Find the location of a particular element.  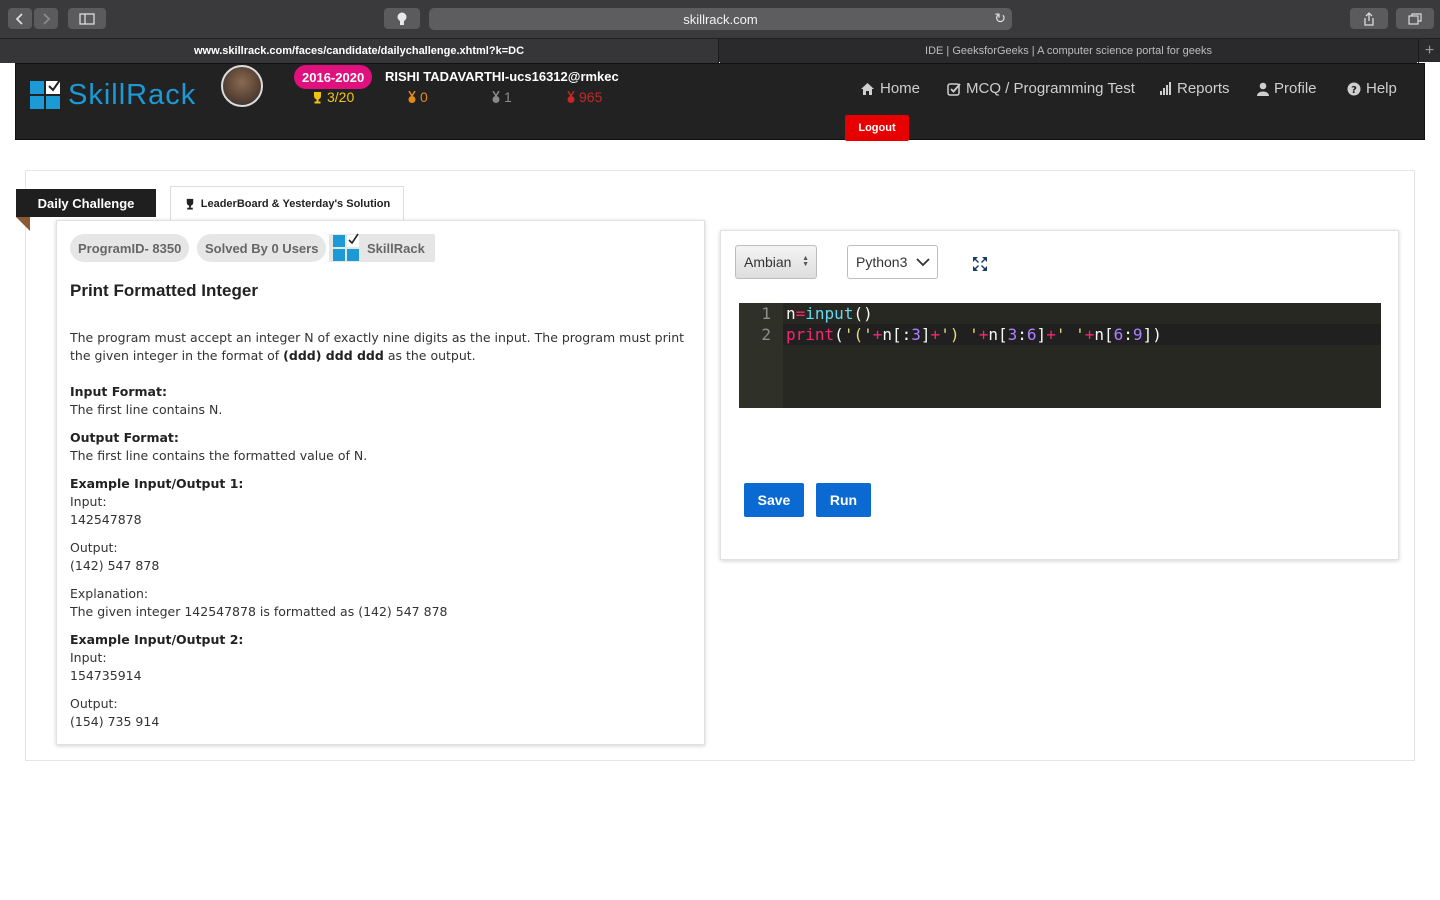

extension-button is located at coordinates (402, 18).